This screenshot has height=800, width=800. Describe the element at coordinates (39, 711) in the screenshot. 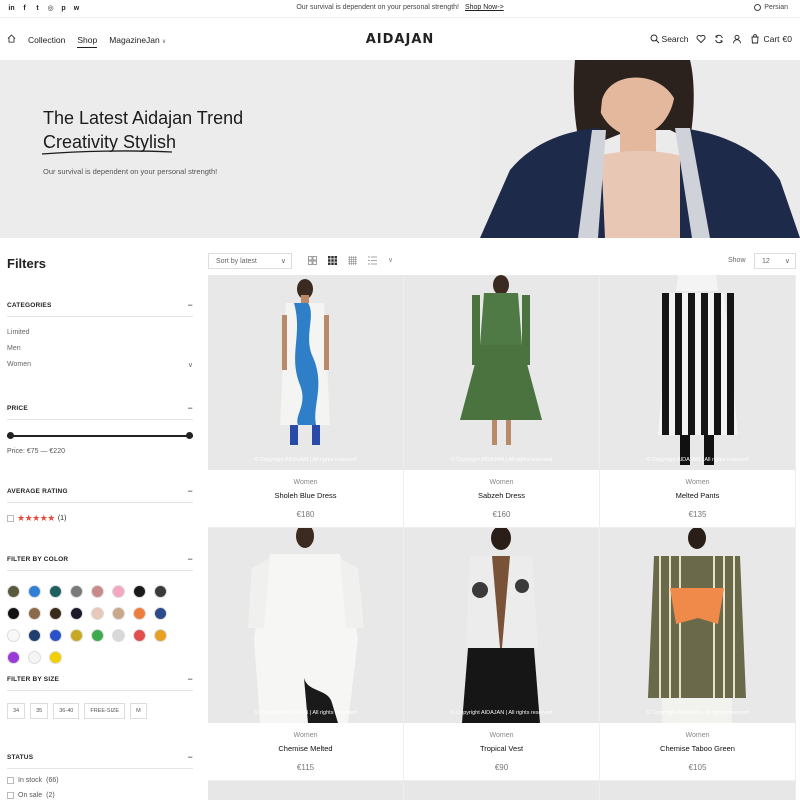

I see `size-35: 35` at that location.